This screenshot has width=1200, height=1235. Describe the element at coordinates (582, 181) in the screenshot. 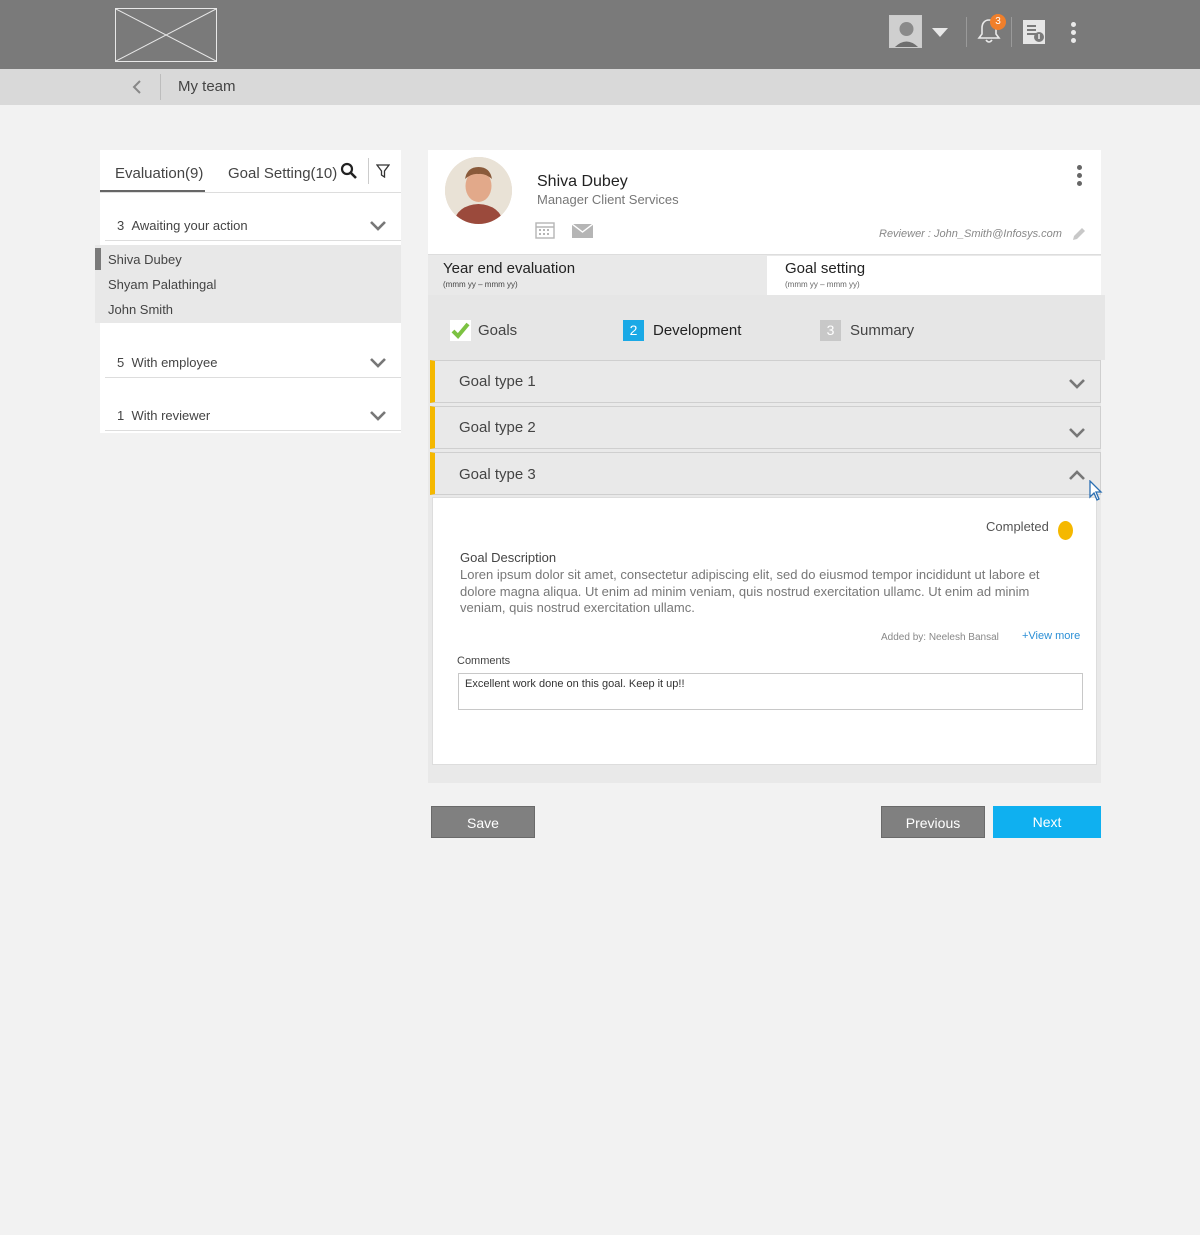

I see `profile-name: Shiva Dubey` at that location.